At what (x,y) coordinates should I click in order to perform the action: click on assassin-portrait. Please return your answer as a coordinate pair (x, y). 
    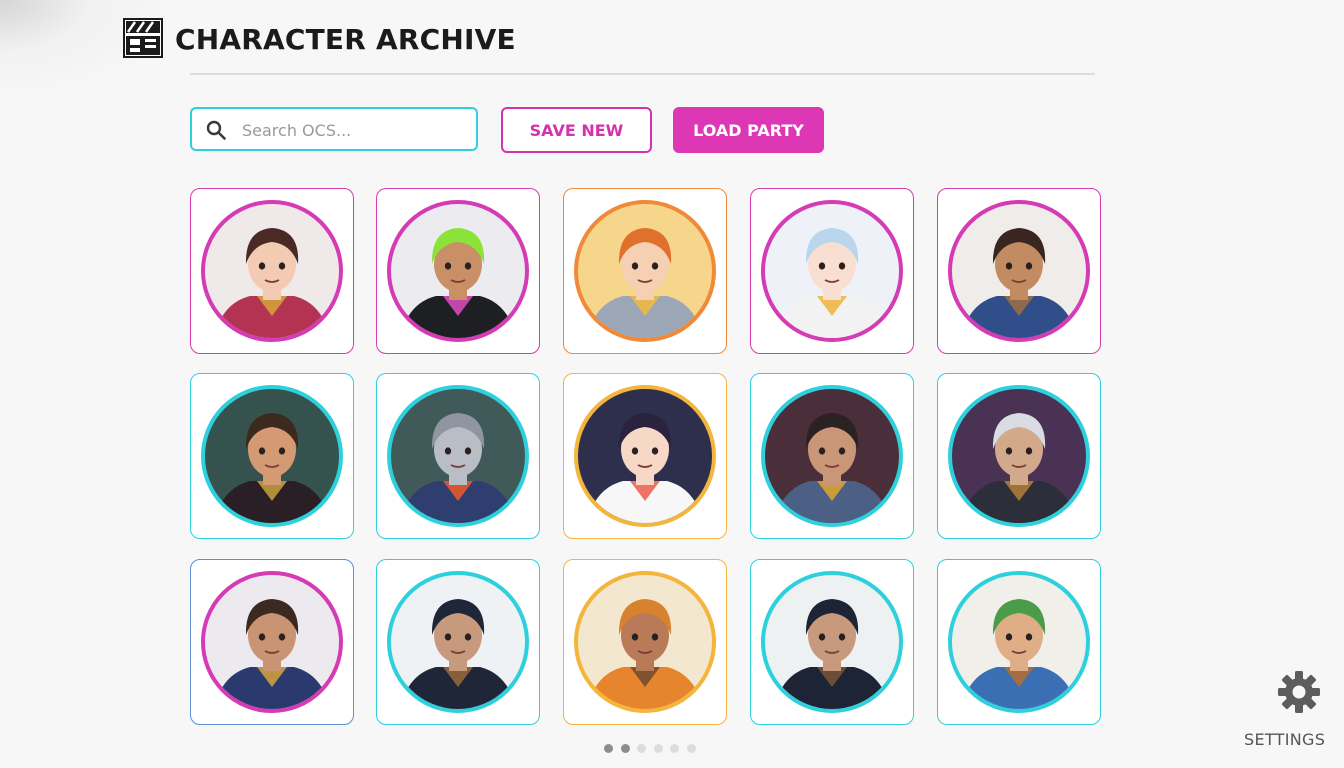
    Looking at the image, I should click on (458, 654).